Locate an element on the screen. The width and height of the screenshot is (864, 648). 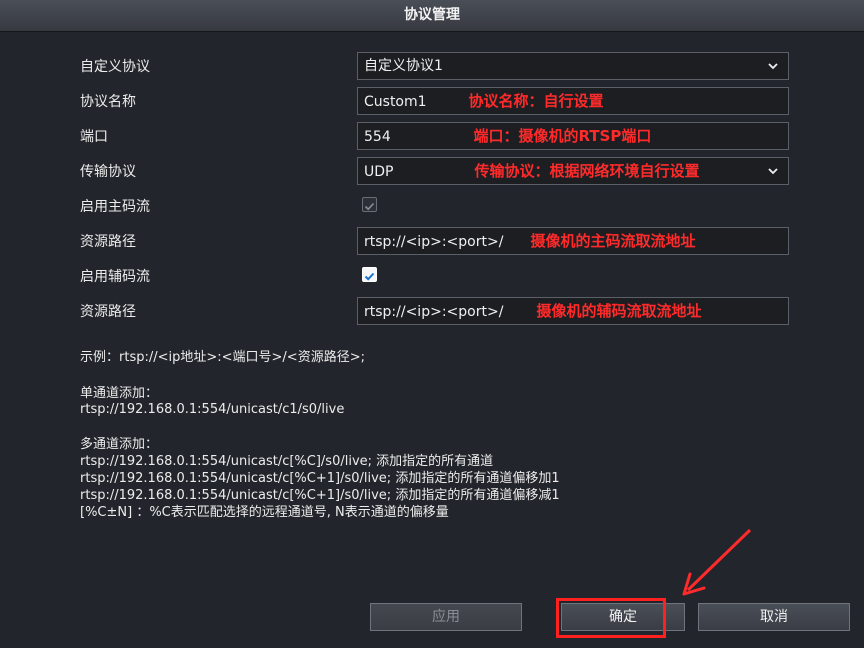
transport-select: UDP 传输协议：根据网络环境自行设置 is located at coordinates (573, 171).